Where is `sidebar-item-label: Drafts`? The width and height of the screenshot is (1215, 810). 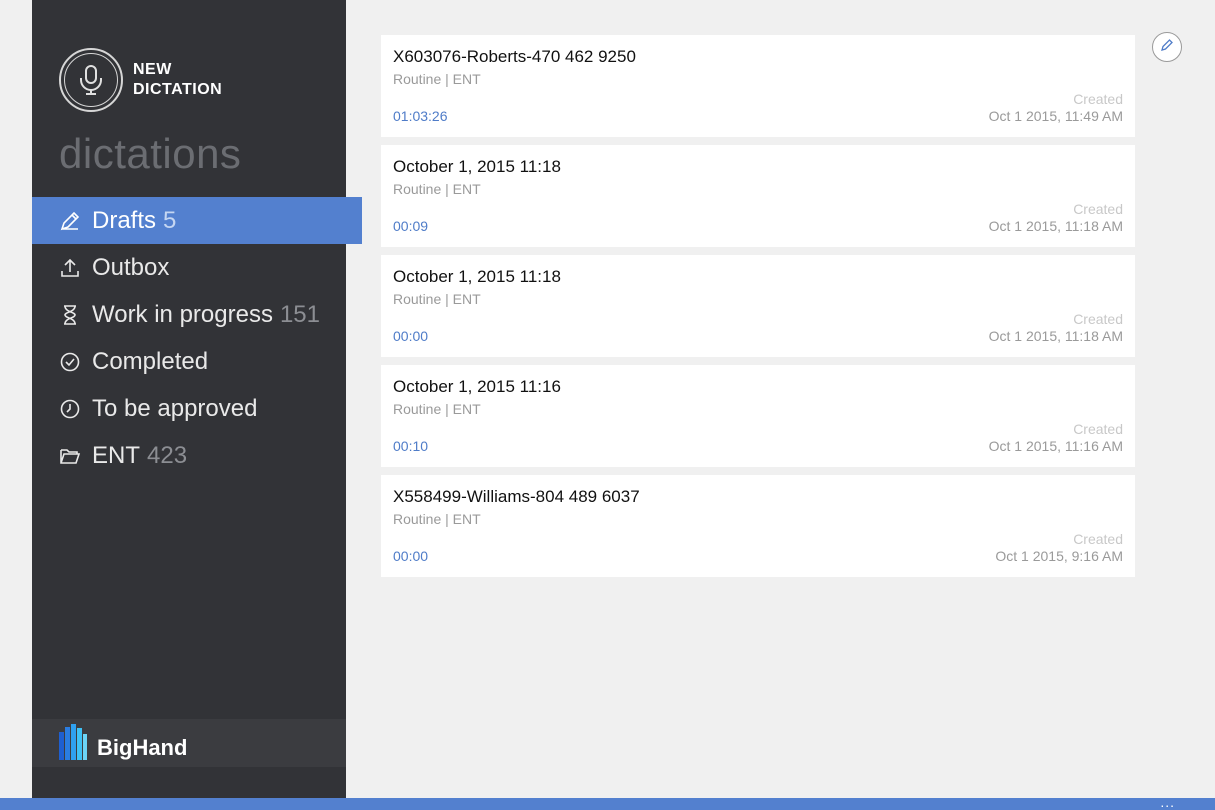
sidebar-item-label: Drafts is located at coordinates (124, 220).